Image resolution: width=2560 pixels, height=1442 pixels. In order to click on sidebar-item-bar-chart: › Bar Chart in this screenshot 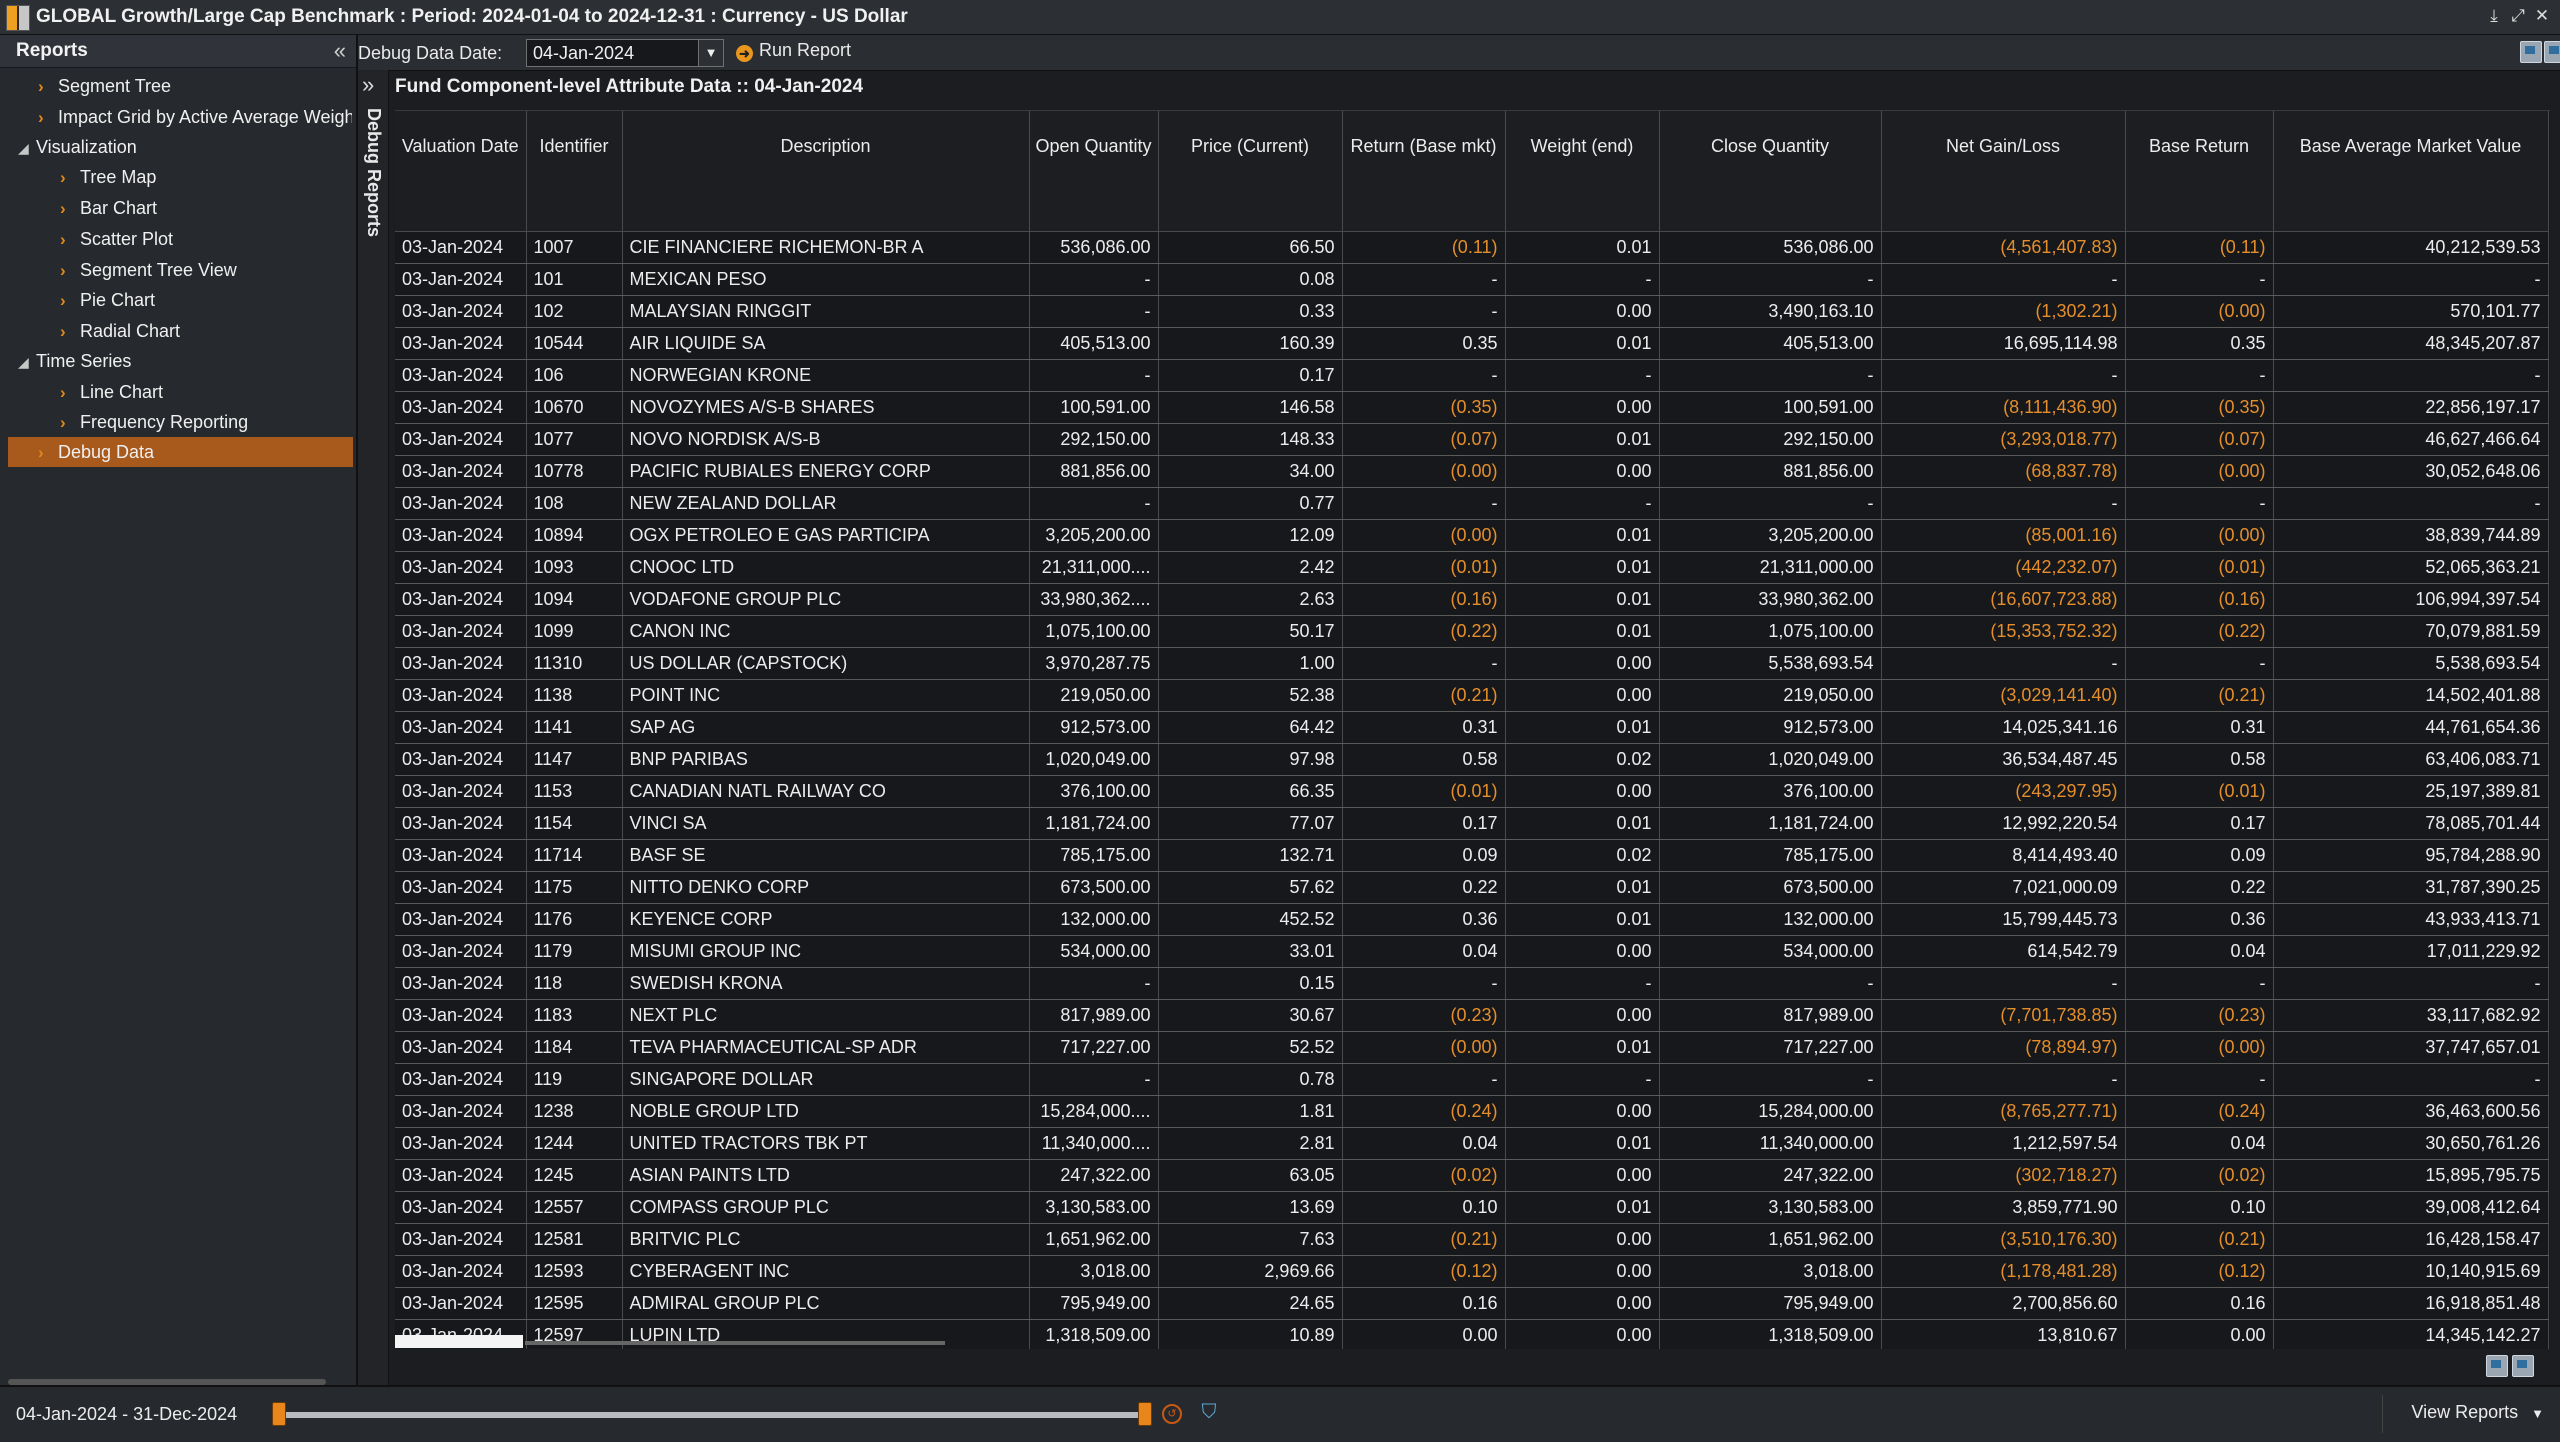, I will do `click(206, 208)`.